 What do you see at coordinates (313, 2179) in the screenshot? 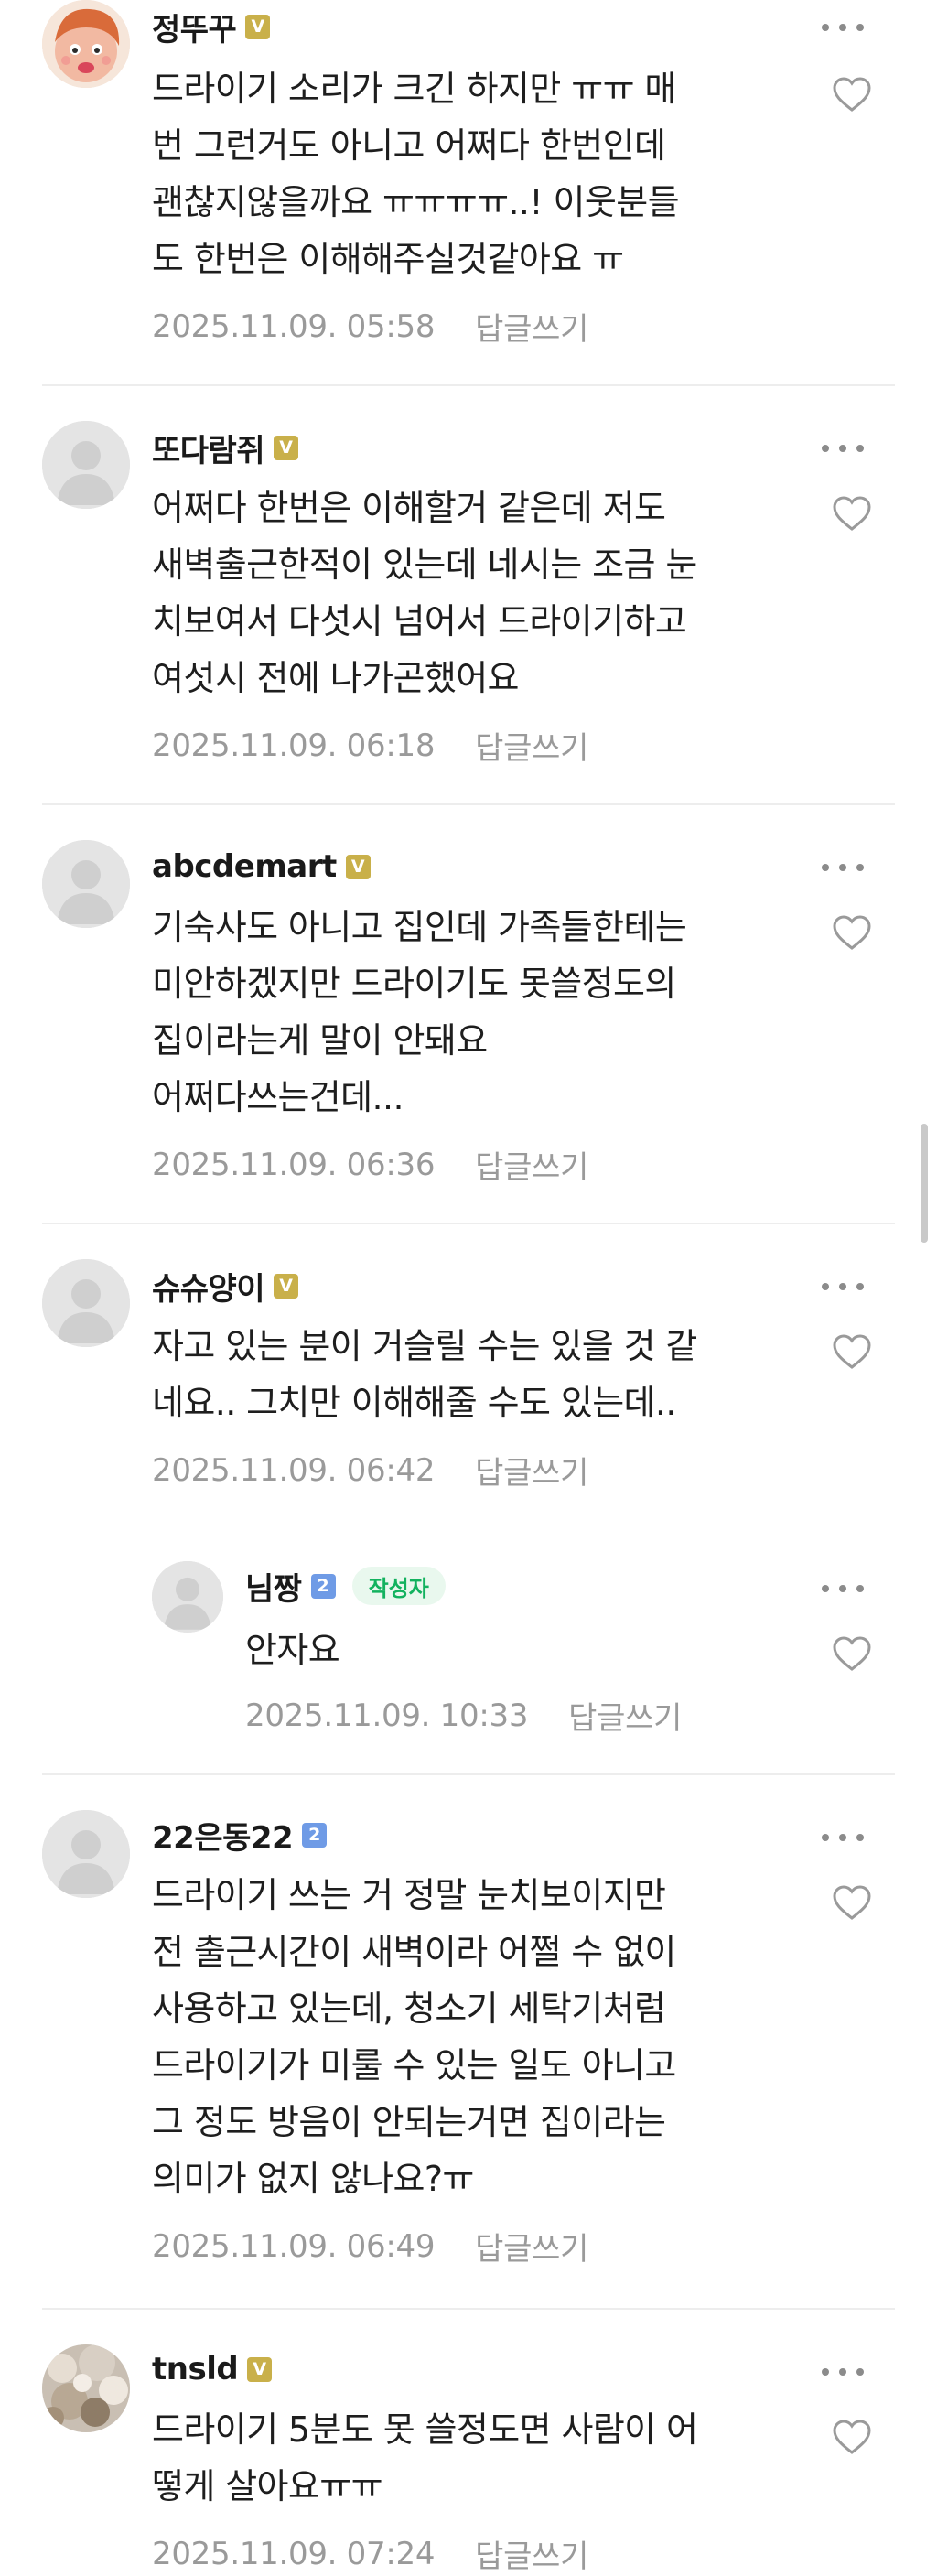
I see `comment-line: 의미가 없지 않나요?ㅠ` at bounding box center [313, 2179].